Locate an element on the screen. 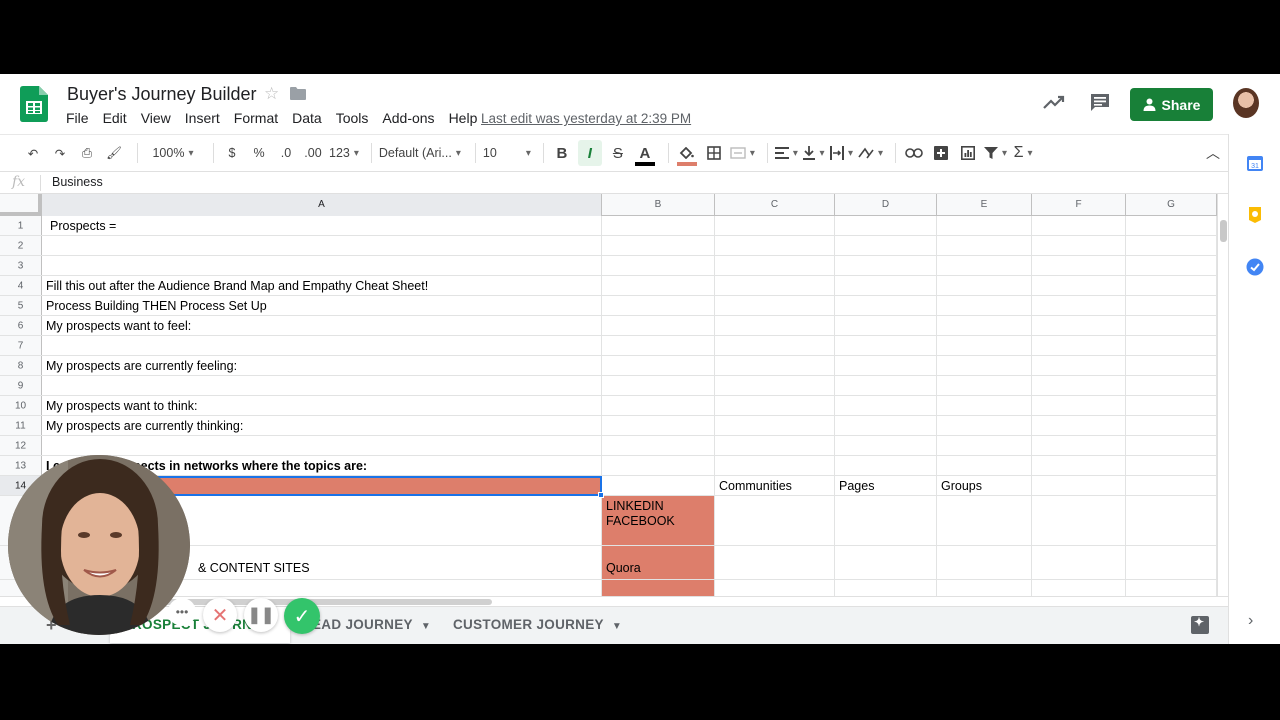 Image resolution: width=1280 pixels, height=720 pixels. vertical-align-icon is located at coordinates (814, 153).